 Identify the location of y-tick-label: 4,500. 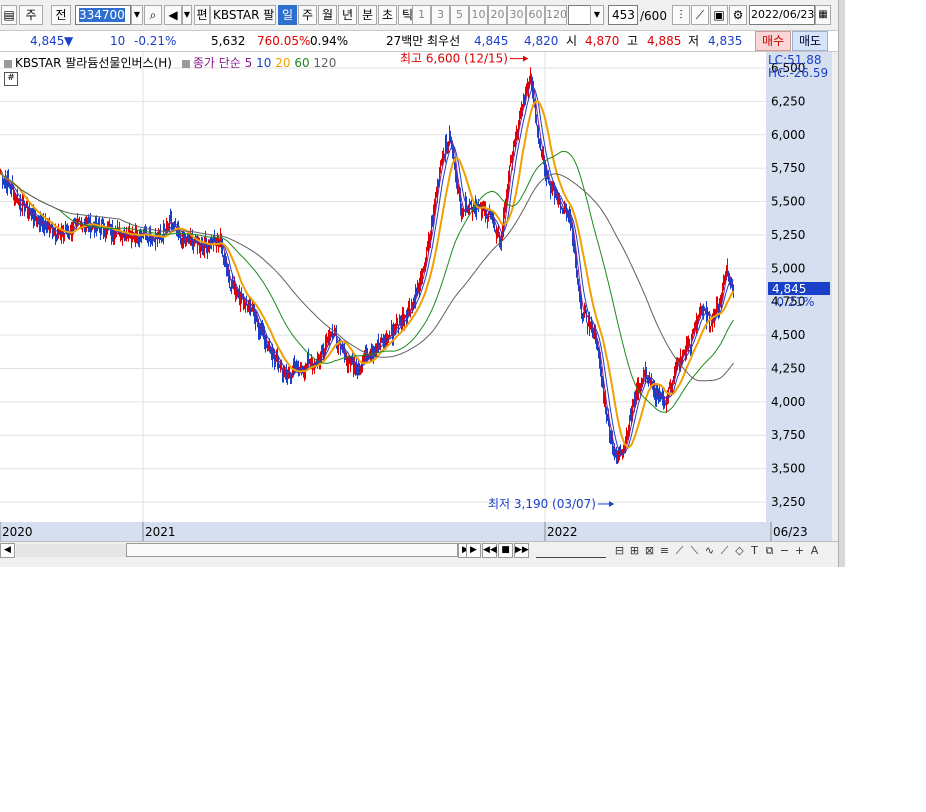
(788, 335).